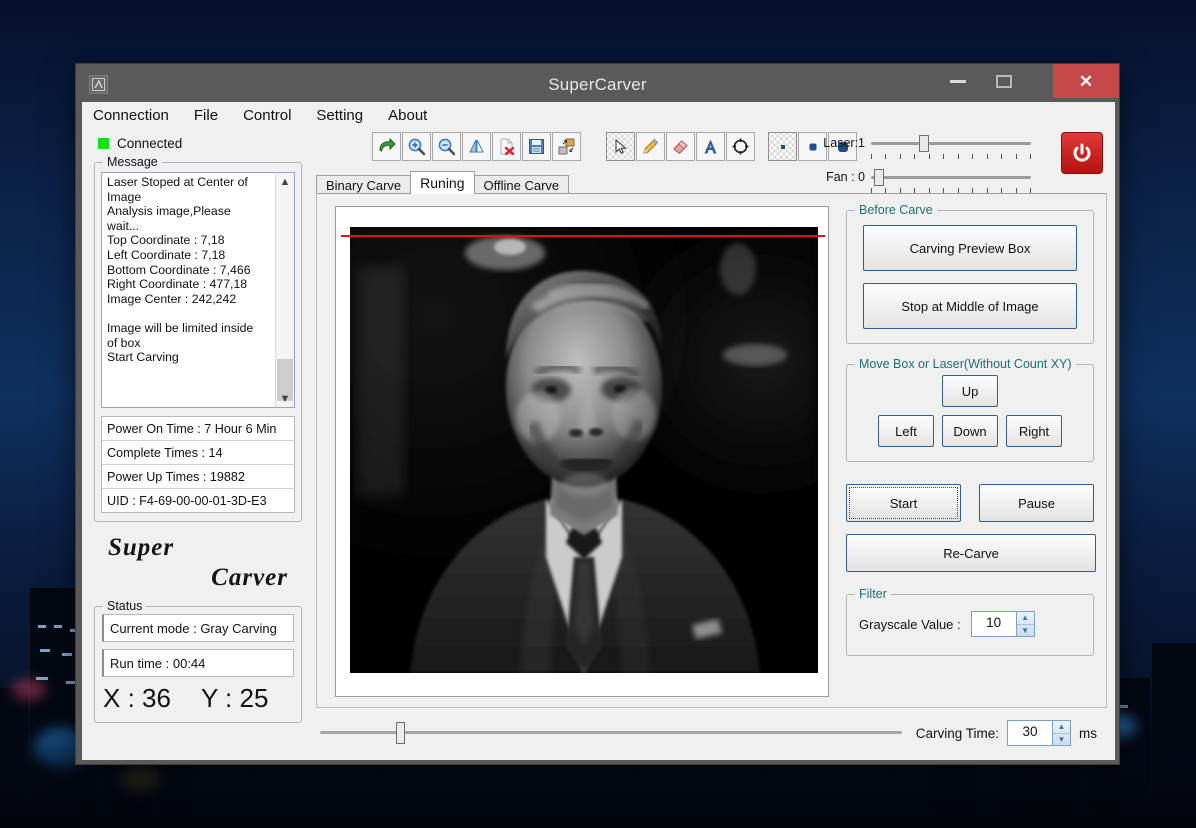  Describe the element at coordinates (782, 146) in the screenshot. I see `brush-small-icon` at that location.